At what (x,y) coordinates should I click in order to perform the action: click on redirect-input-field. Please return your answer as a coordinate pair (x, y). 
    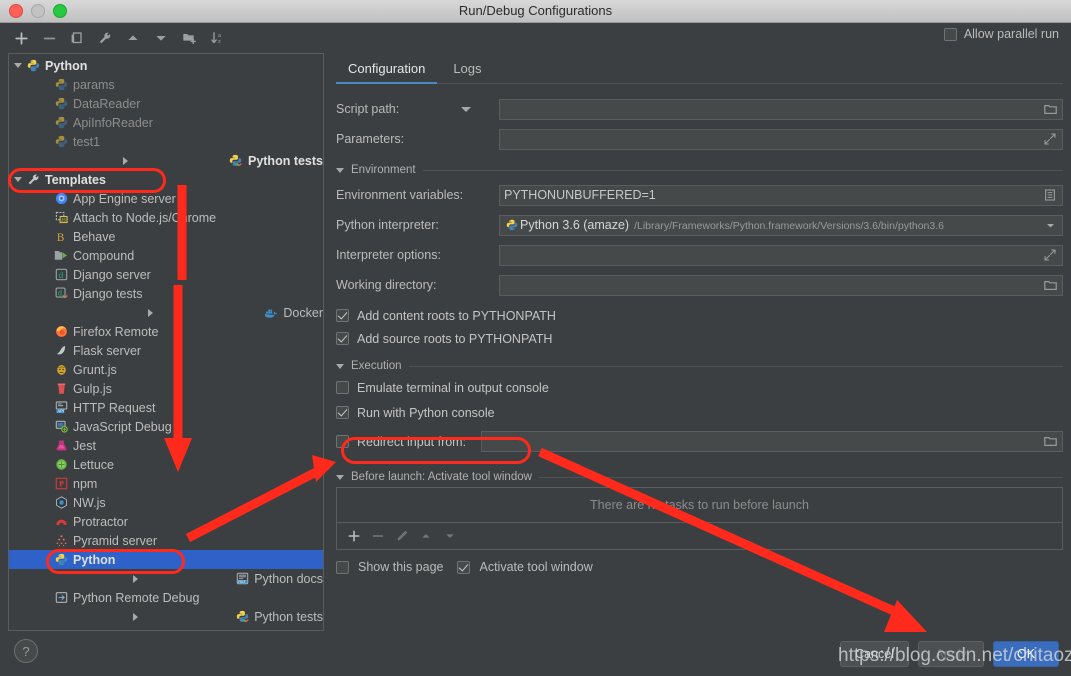
    Looking at the image, I should click on (772, 441).